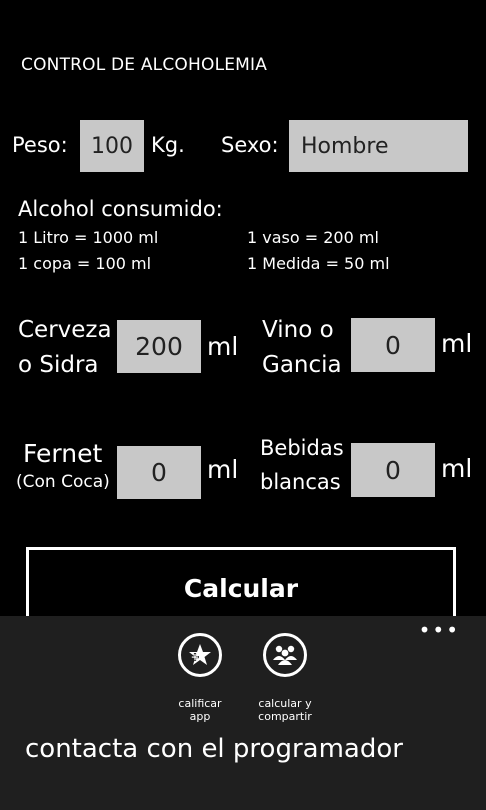 The height and width of the screenshot is (810, 486). Describe the element at coordinates (250, 145) in the screenshot. I see `sexo-label: Sexo:` at that location.